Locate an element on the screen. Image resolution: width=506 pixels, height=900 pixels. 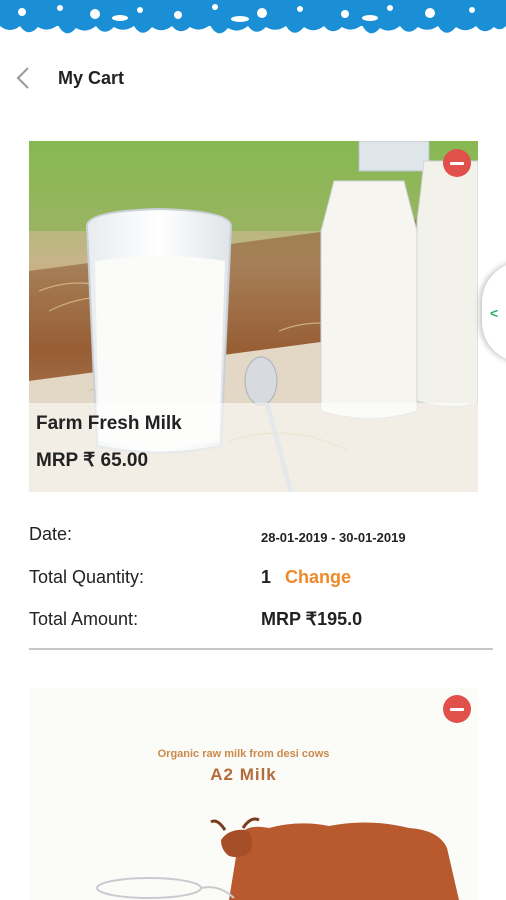
amount-label: Total Amount: is located at coordinates (84, 619).